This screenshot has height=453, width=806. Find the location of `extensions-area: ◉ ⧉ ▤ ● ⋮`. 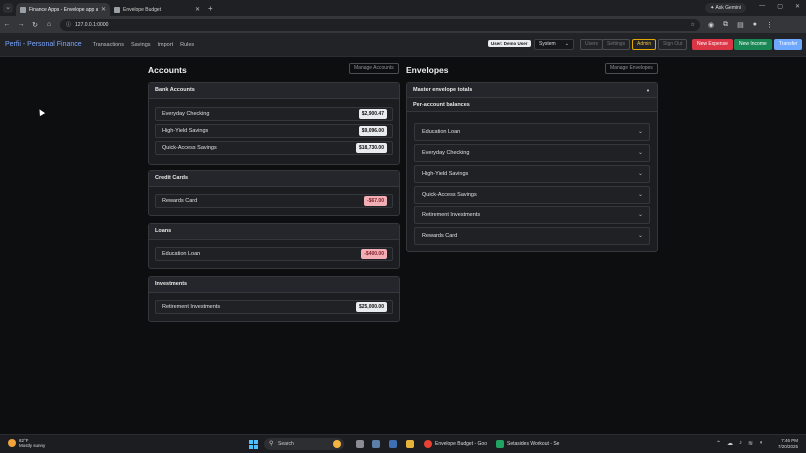

extensions-area: ◉ ⧉ ▤ ● ⋮ is located at coordinates (740, 25).